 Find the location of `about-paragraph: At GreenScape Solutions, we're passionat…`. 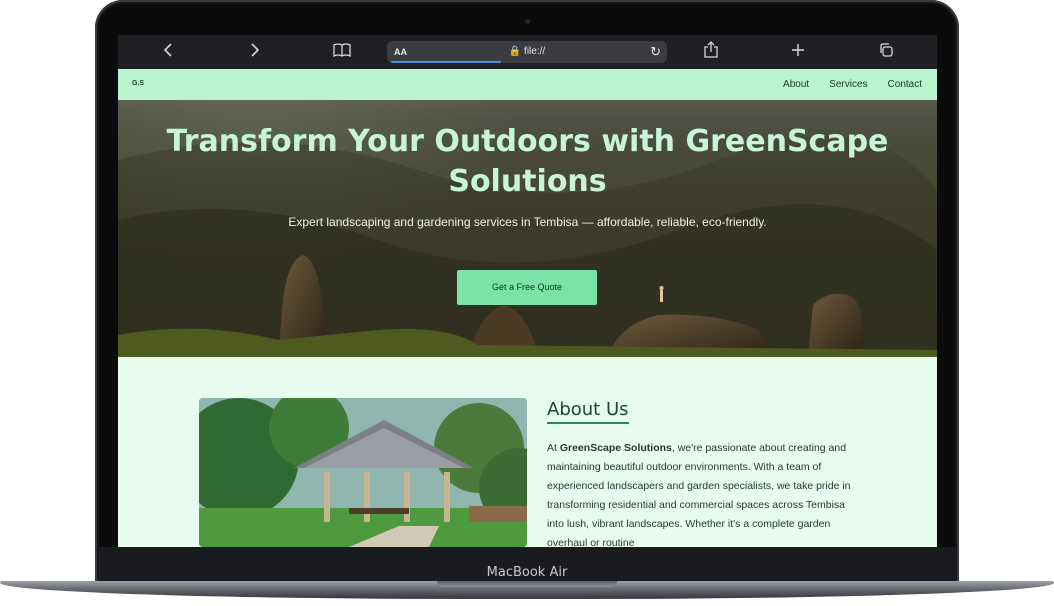

about-paragraph: At GreenScape Solutions, we're passionat… is located at coordinates (702, 493).